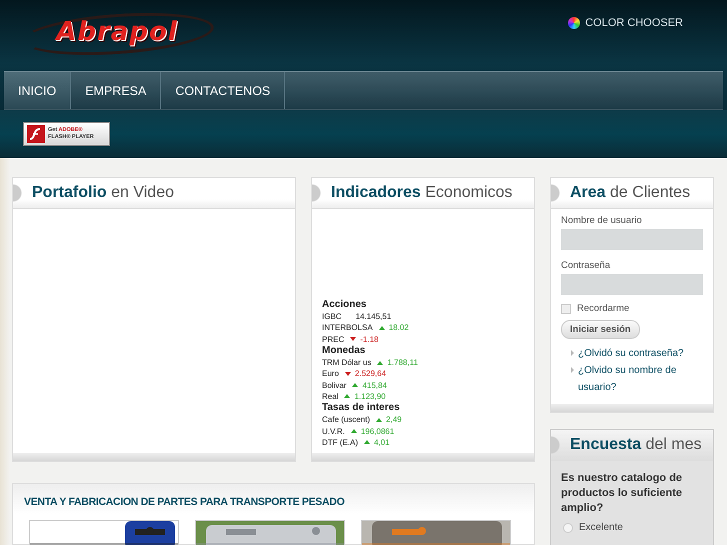 The width and height of the screenshot is (727, 545). What do you see at coordinates (334, 385) in the screenshot?
I see `indicator-name: Bolivar` at bounding box center [334, 385].